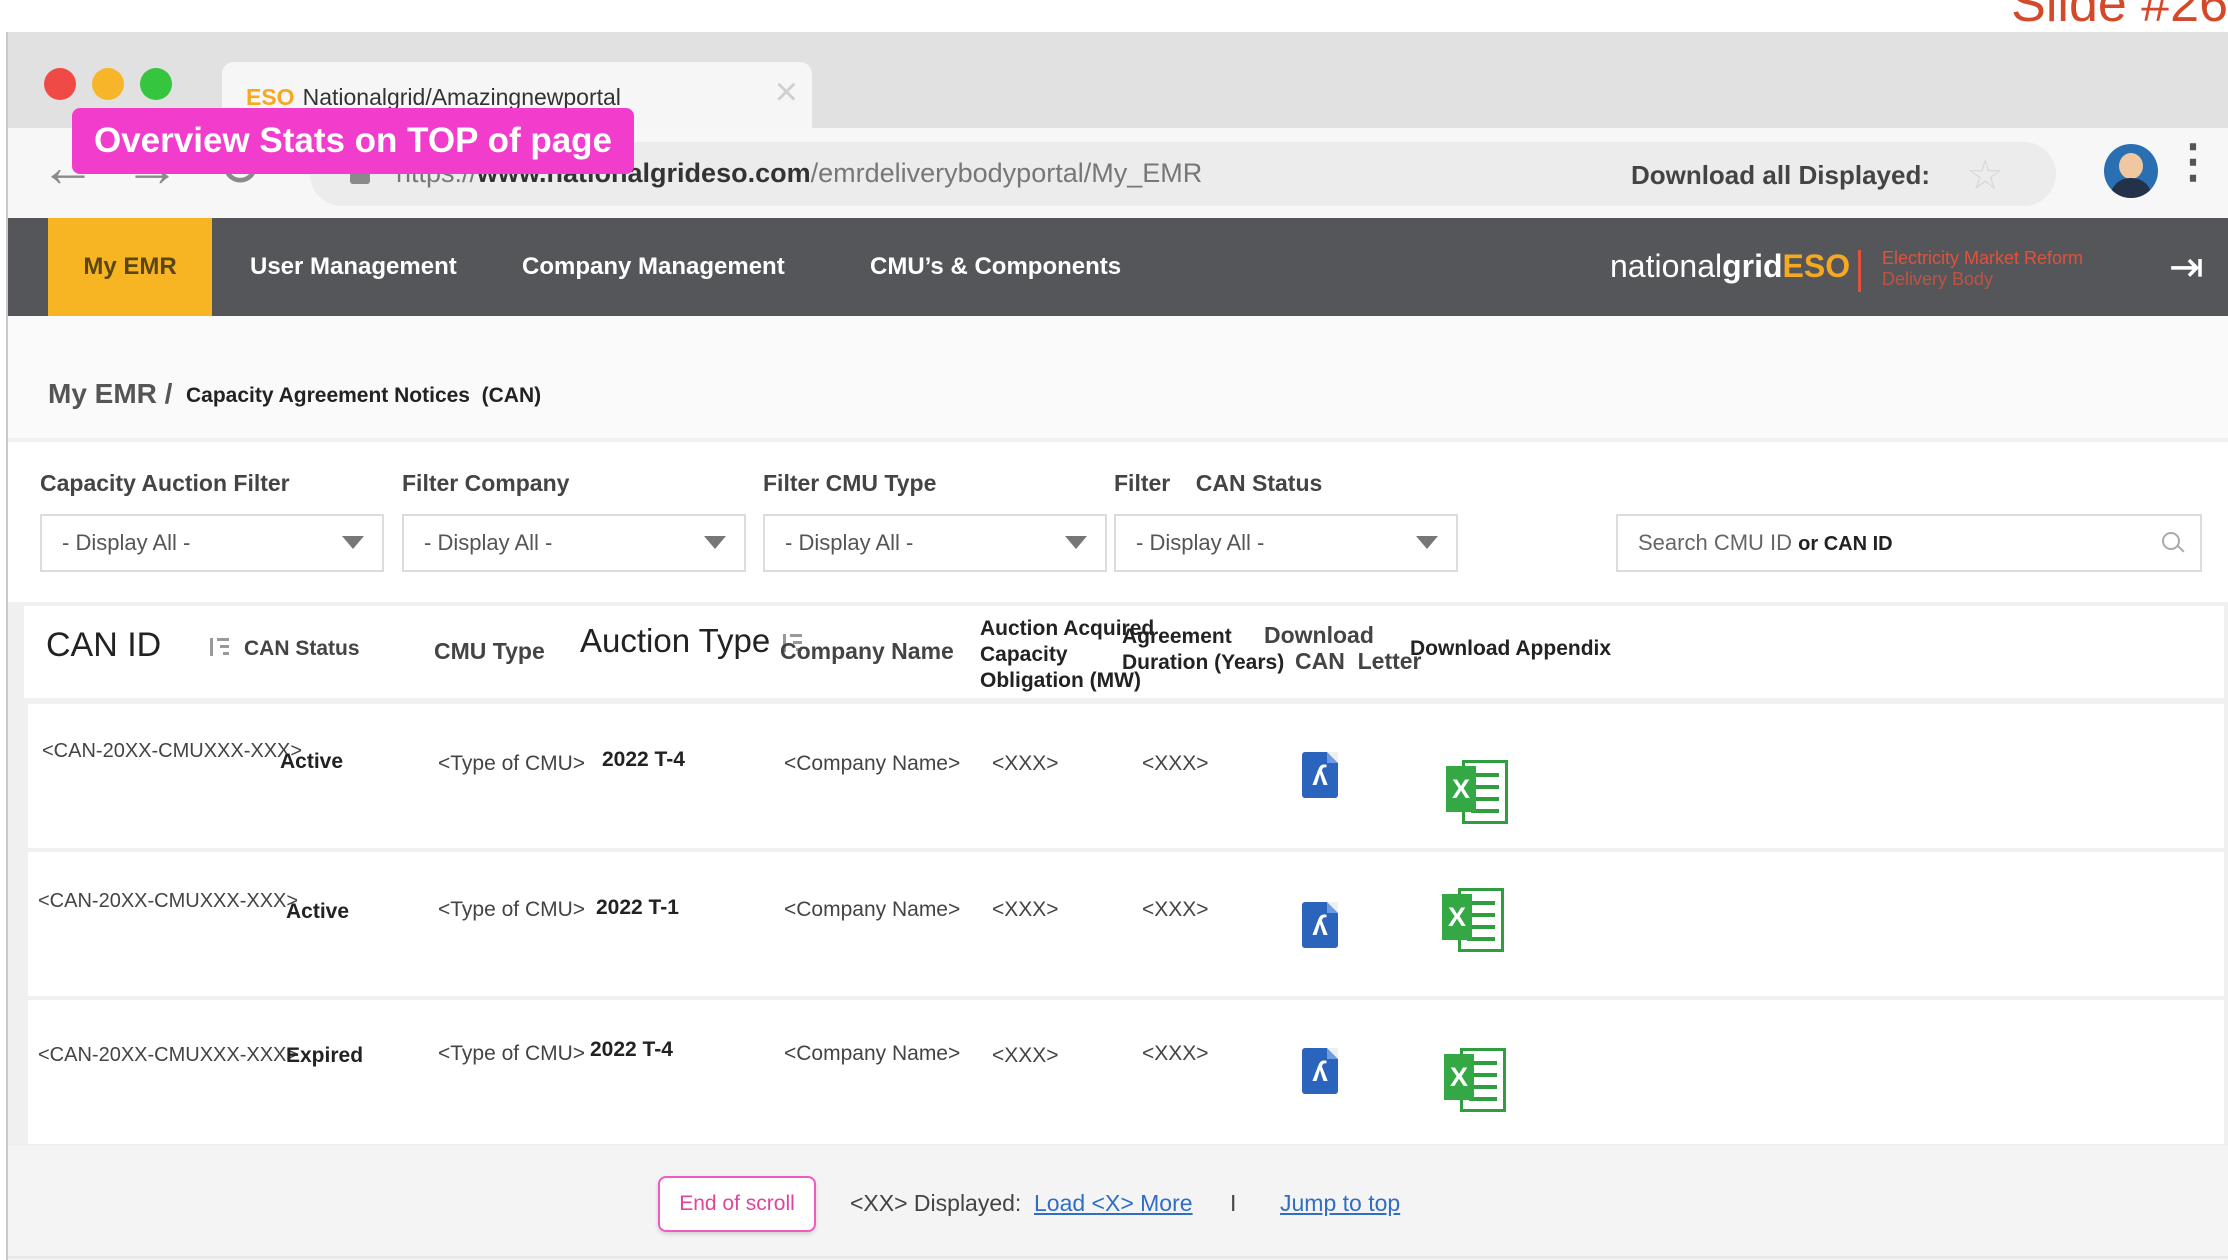 This screenshot has width=2228, height=1260. Describe the element at coordinates (935, 543) in the screenshot. I see `cmu-type-select: - Display All -` at that location.